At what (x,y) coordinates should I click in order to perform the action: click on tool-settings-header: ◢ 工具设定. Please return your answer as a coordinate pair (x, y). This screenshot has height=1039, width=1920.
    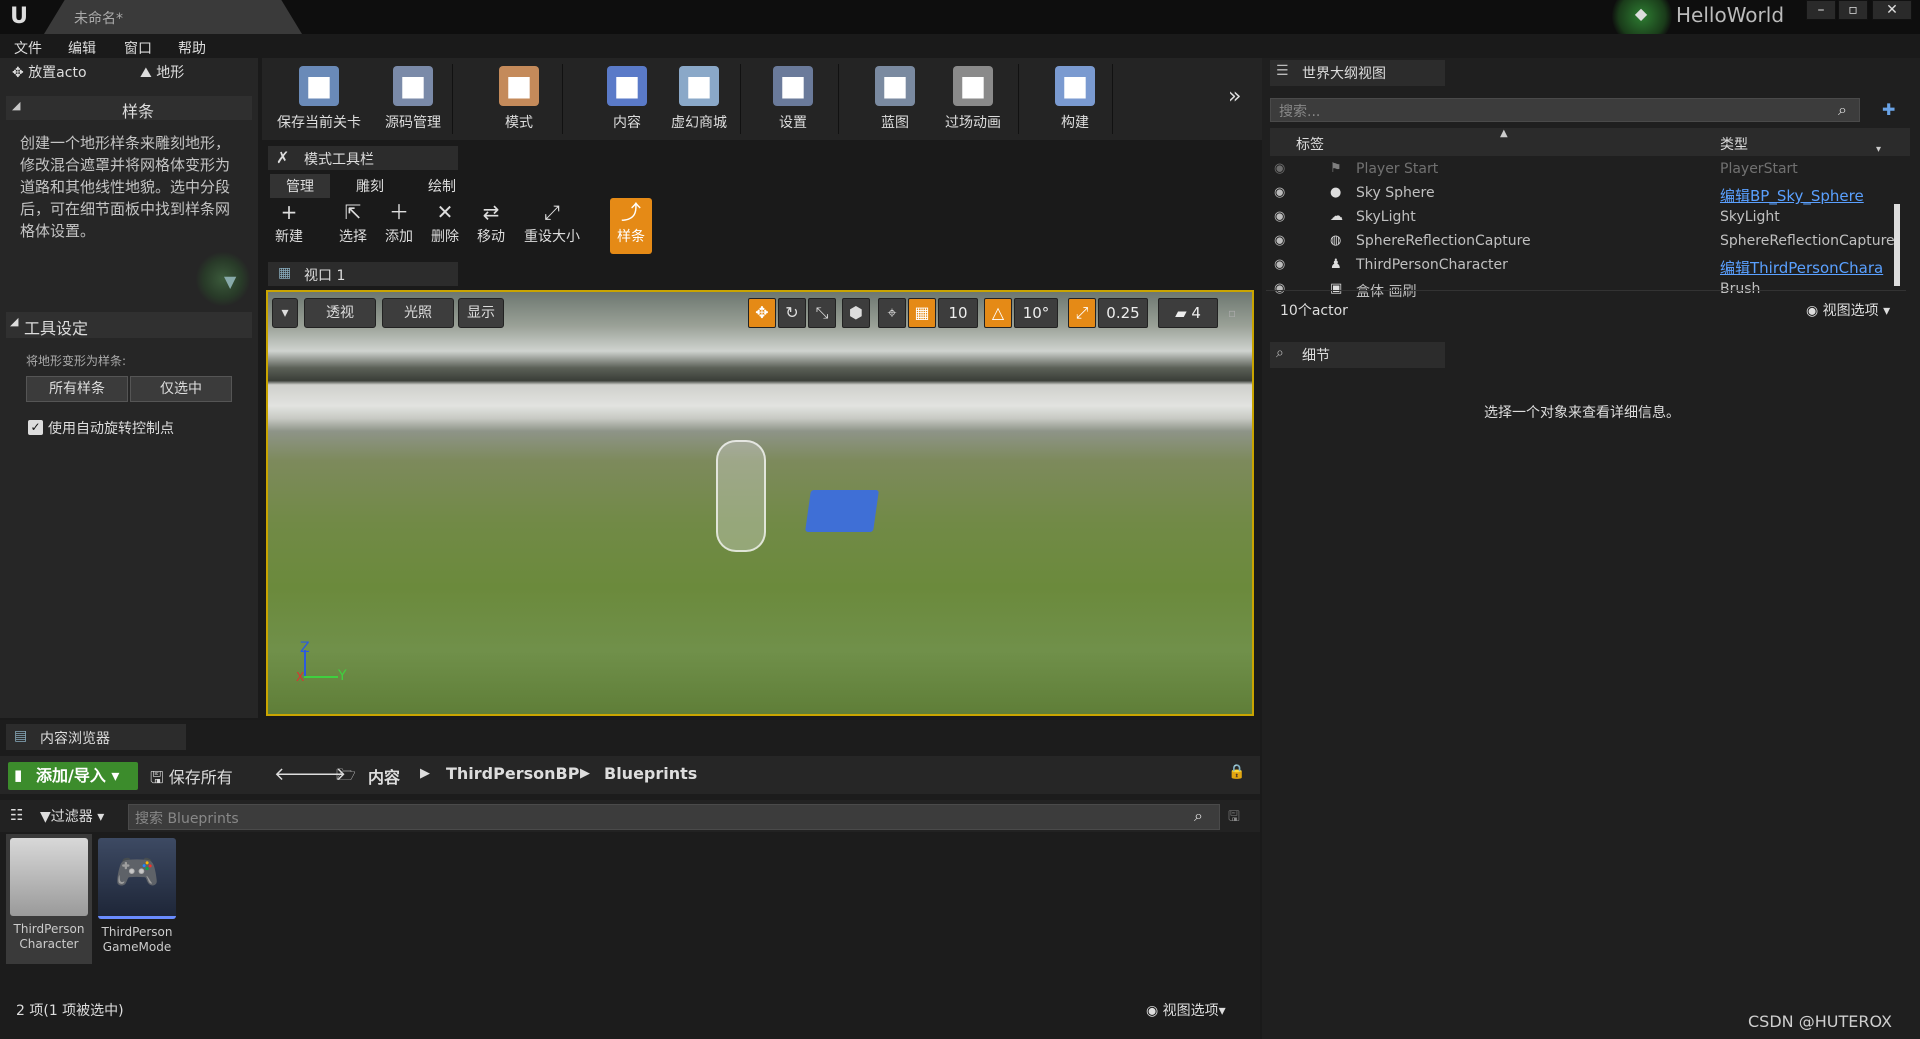
    Looking at the image, I should click on (129, 325).